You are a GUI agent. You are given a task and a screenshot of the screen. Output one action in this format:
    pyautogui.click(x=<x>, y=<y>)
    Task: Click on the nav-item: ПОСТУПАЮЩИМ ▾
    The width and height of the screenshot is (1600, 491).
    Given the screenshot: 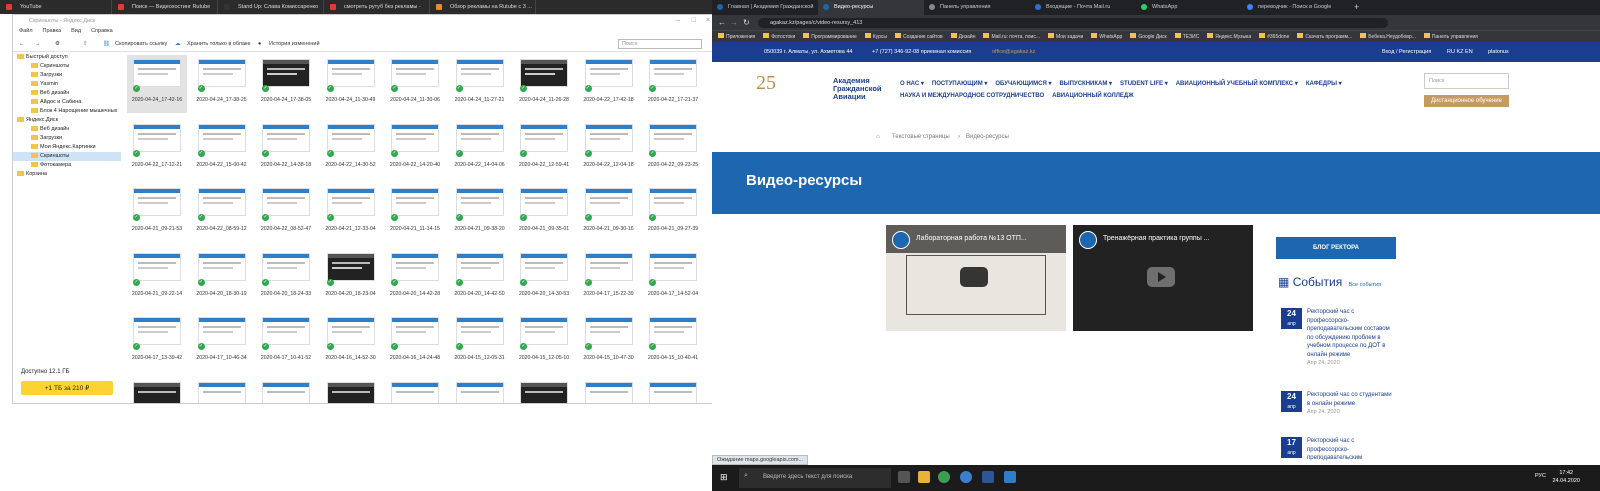 What is the action you would take?
    pyautogui.click(x=960, y=84)
    